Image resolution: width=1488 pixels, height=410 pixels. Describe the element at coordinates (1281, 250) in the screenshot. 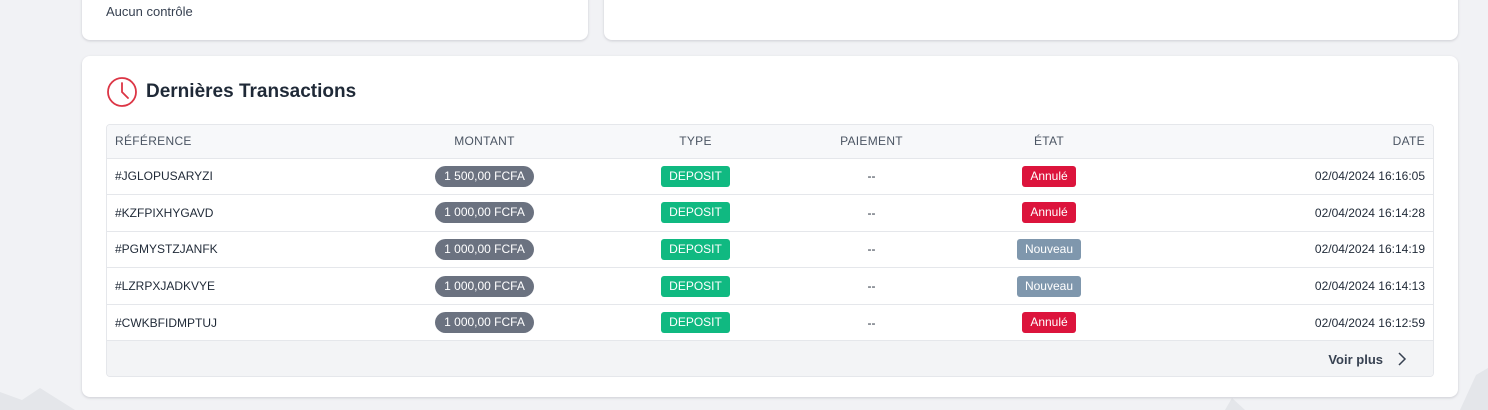

I see `cell-date: 02/04/2024 16:14:19` at that location.